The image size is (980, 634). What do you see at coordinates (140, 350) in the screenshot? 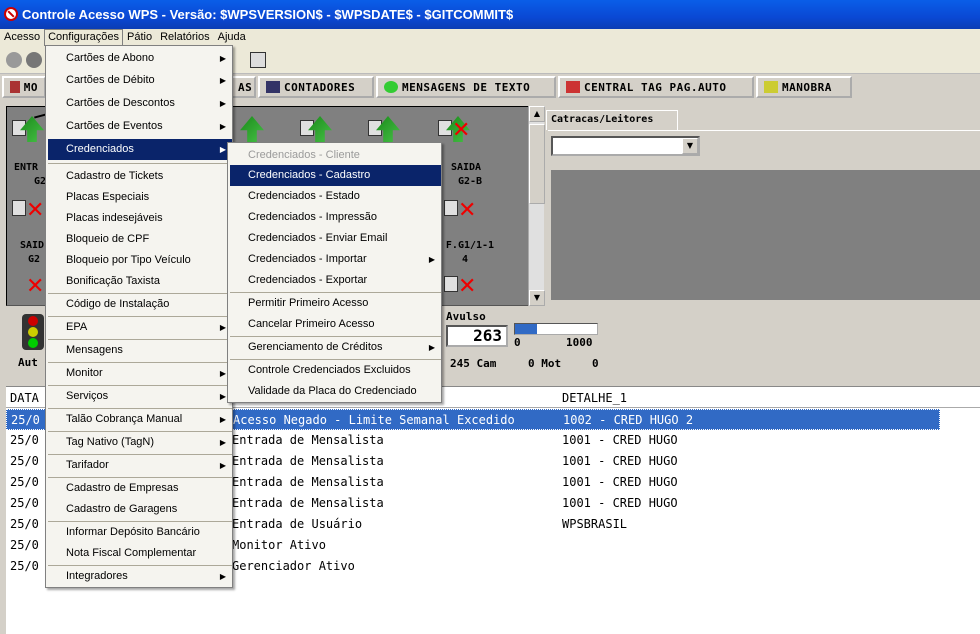
I see `menu-item-mensagens: Mensagens` at bounding box center [140, 350].